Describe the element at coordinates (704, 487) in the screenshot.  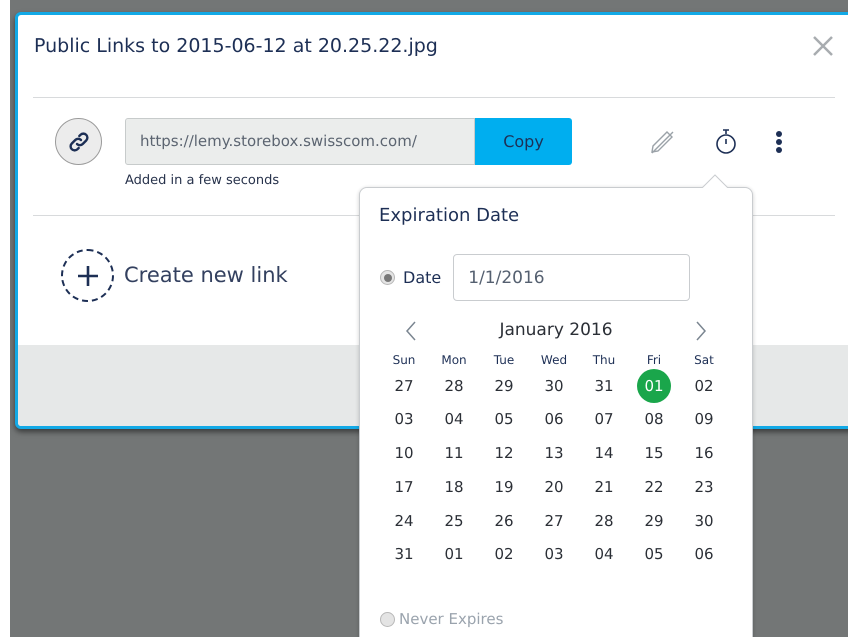
I see `calendar-day: 23` at that location.